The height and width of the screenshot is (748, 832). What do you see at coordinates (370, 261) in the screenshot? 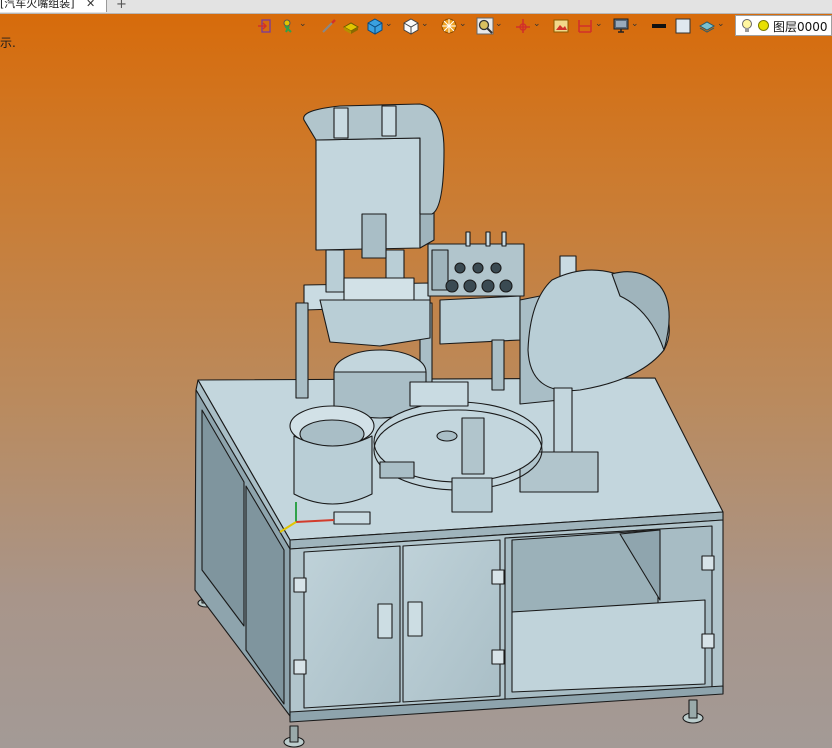
I see `left-press-unit` at bounding box center [370, 261].